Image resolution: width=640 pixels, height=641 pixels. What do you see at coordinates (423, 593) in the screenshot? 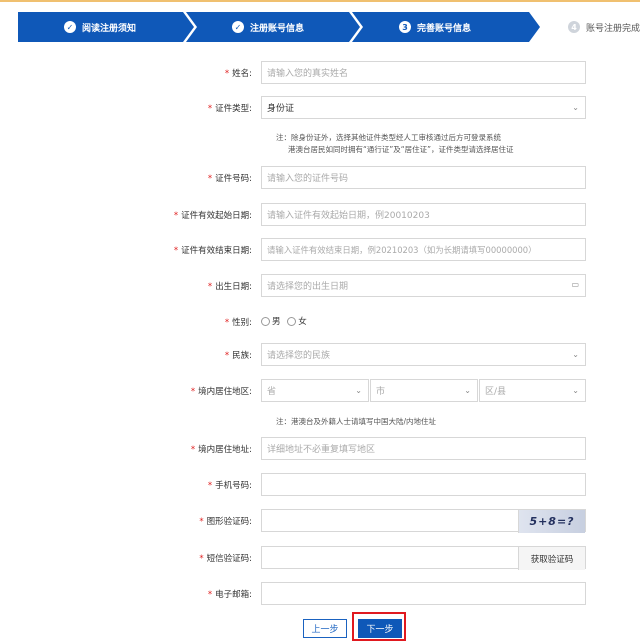
I see `email-input` at bounding box center [423, 593].